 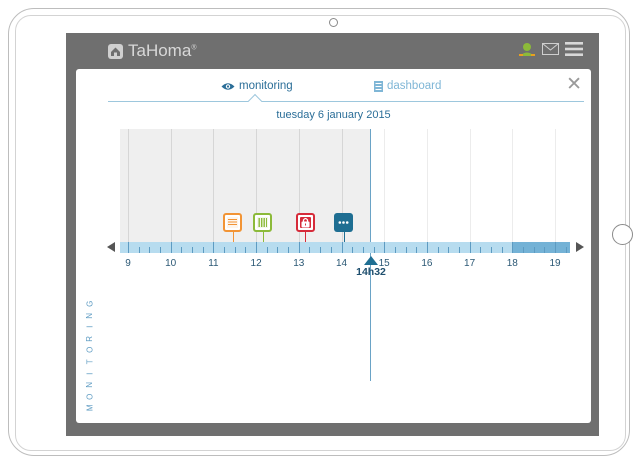 What do you see at coordinates (128, 263) in the screenshot?
I see `hour-label: 9` at bounding box center [128, 263].